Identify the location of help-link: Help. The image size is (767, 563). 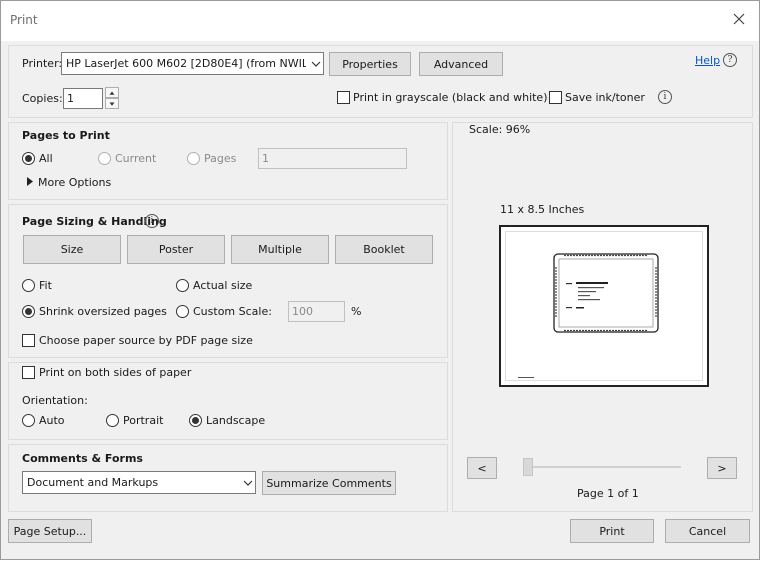
(707, 60).